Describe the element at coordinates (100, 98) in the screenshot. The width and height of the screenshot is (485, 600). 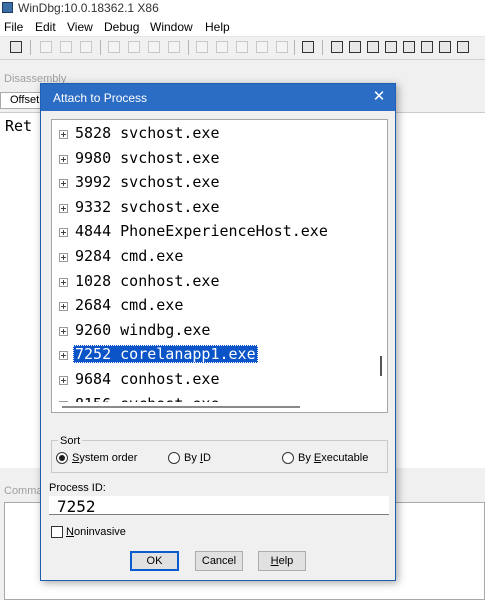
I see `dialog-title: Attach to Process` at that location.